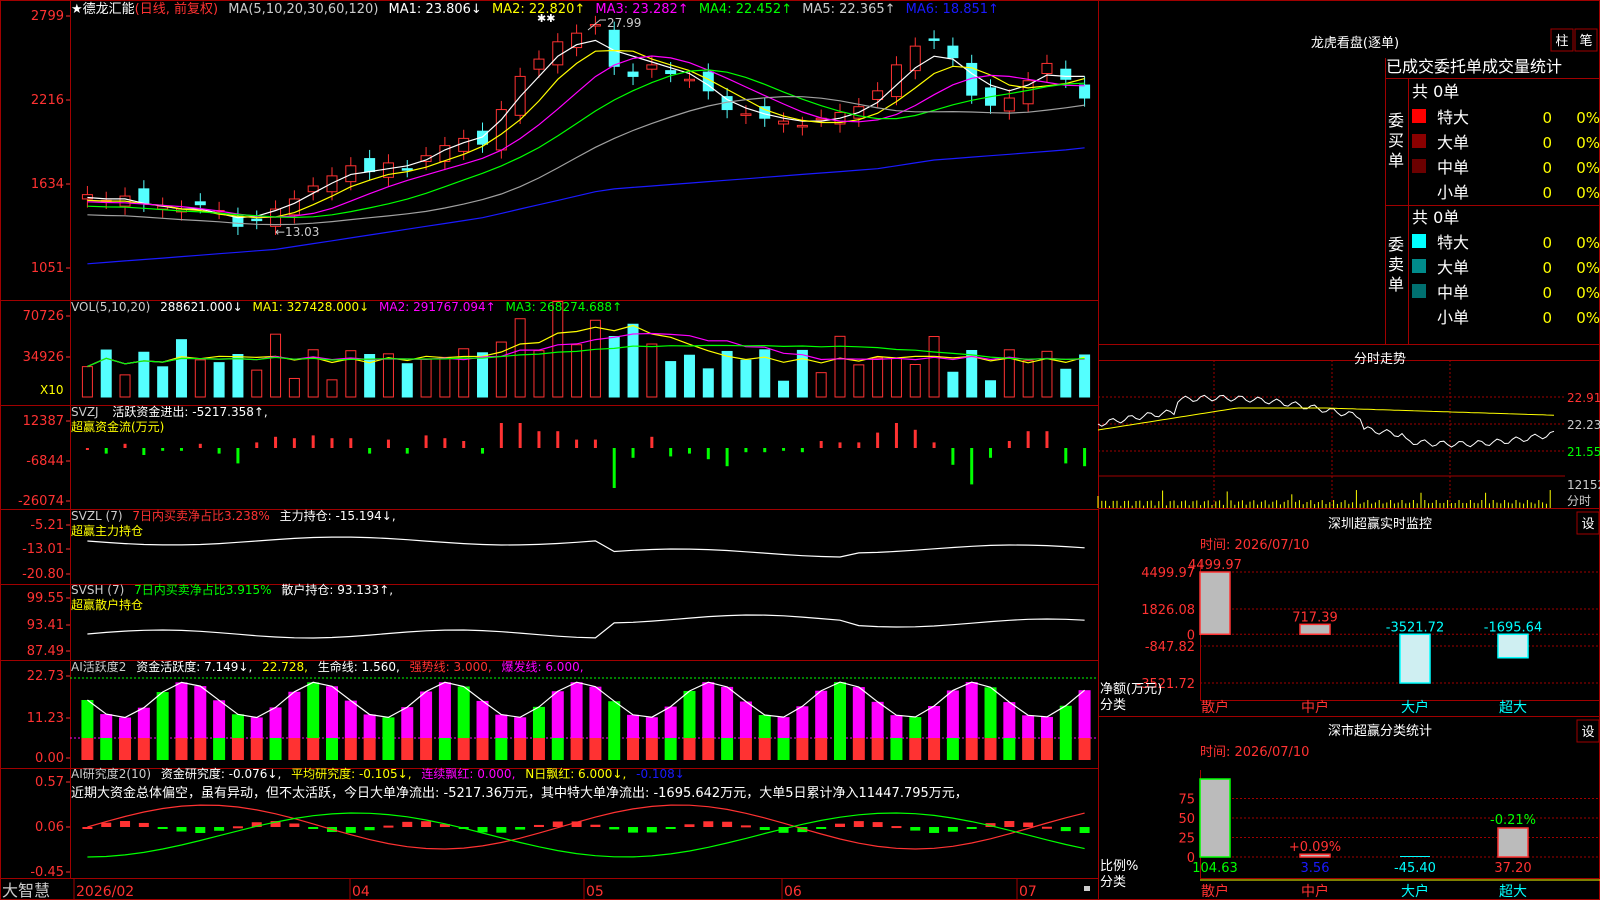 This screenshot has height=900, width=1600. What do you see at coordinates (1522, 66) in the screenshot?
I see `tab-volume-stats: 成交量统计` at bounding box center [1522, 66].